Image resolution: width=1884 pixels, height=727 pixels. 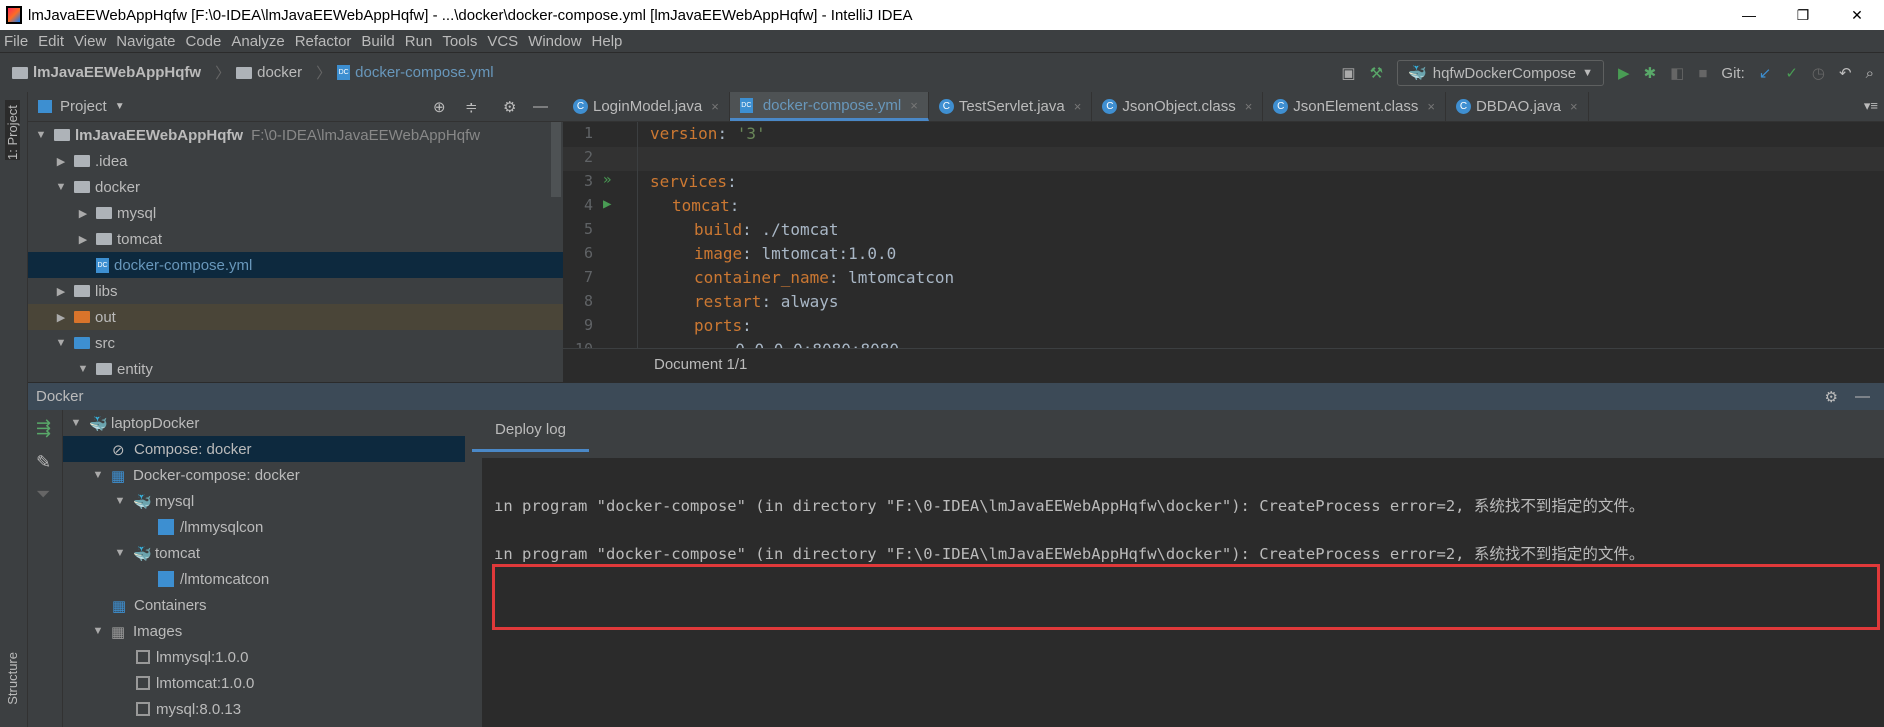 What do you see at coordinates (554, 41) in the screenshot?
I see `menu-window: Window` at bounding box center [554, 41].